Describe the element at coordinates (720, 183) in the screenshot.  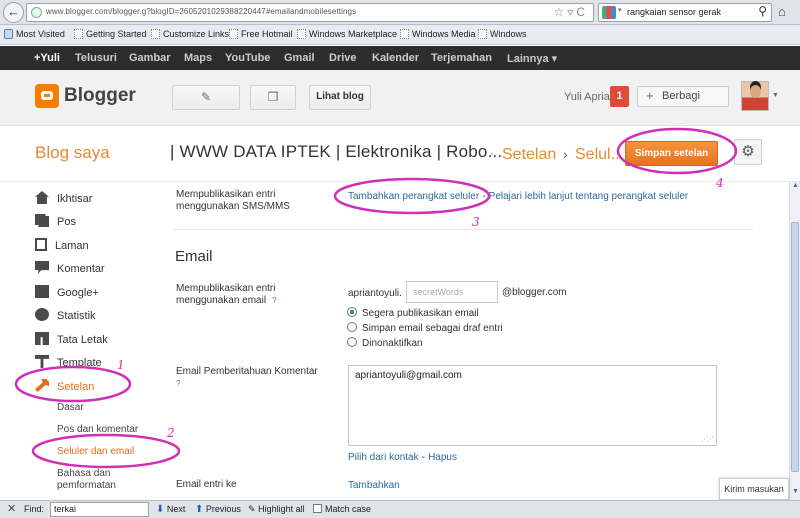
I see `annotation-number-4: 4` at that location.